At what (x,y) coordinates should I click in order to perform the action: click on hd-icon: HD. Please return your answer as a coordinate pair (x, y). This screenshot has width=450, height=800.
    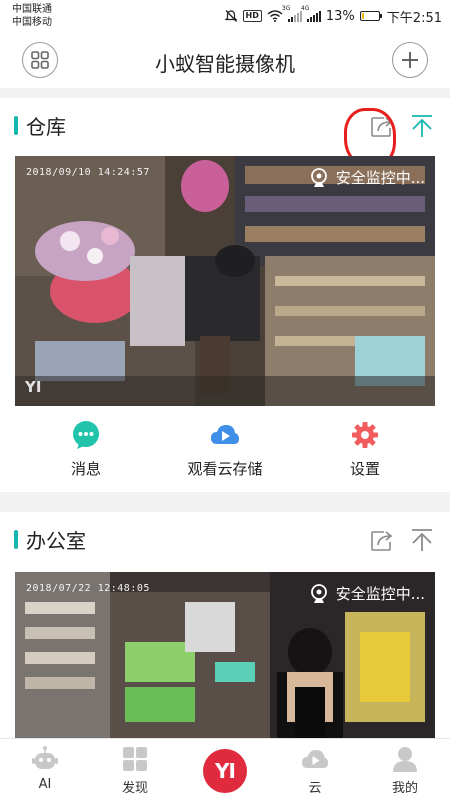
    Looking at the image, I should click on (252, 16).